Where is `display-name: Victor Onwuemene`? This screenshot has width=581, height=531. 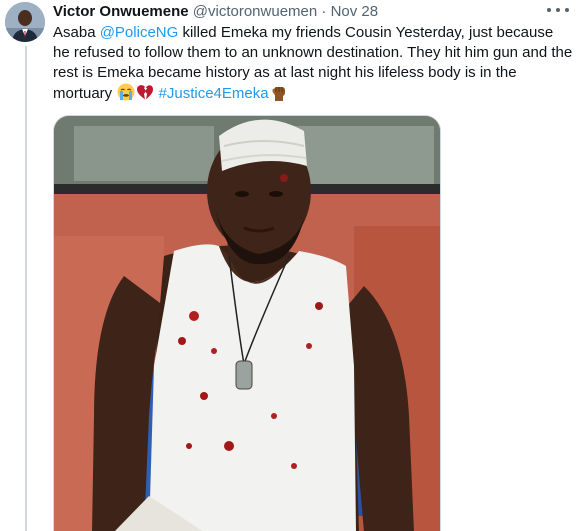 display-name: Victor Onwuemene is located at coordinates (121, 11).